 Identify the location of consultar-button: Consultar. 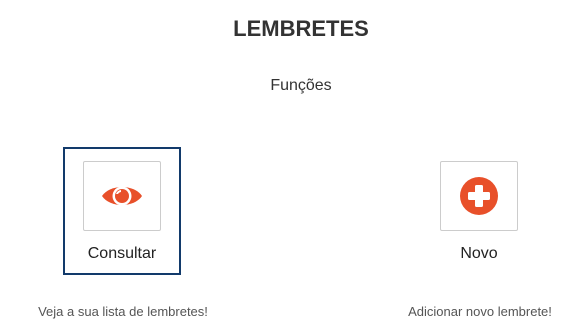
(122, 211).